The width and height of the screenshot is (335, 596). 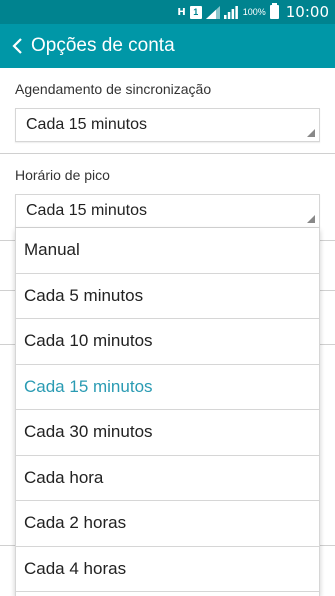 What do you see at coordinates (86, 210) in the screenshot?
I see `peak-time-value: Cada 15 minutos` at bounding box center [86, 210].